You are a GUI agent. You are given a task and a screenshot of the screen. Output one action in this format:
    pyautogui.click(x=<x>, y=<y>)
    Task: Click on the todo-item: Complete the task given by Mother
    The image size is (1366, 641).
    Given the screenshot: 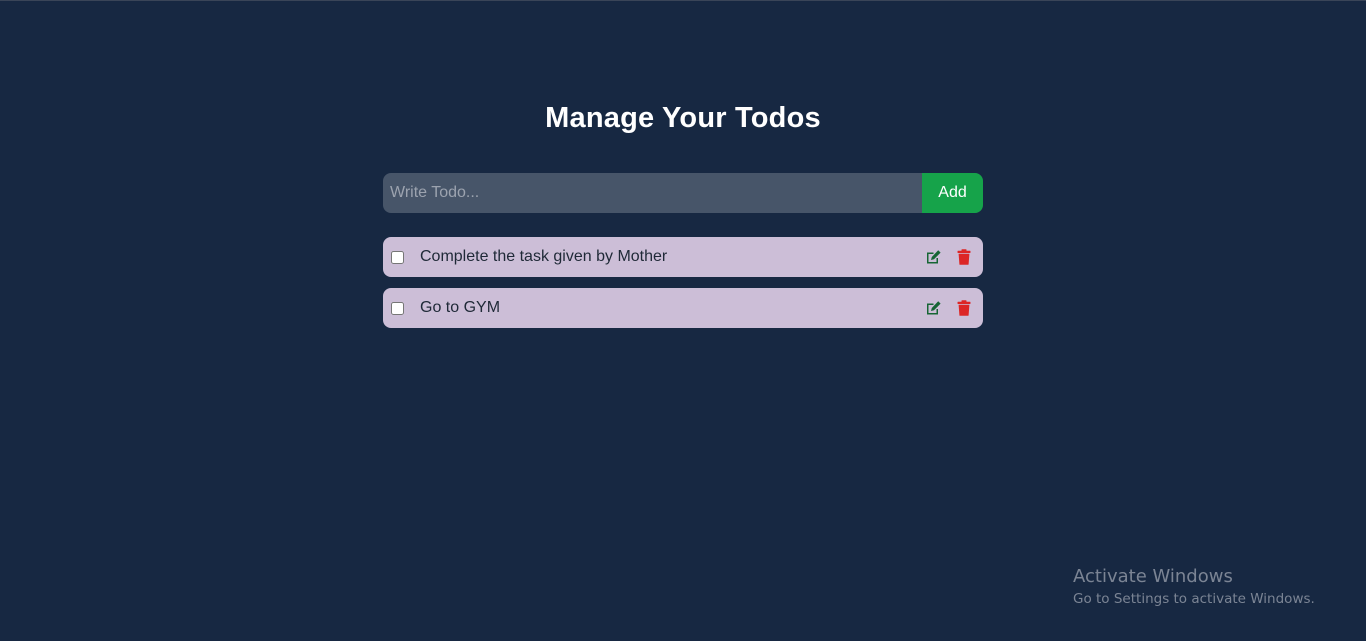 What is the action you would take?
    pyautogui.click(x=683, y=257)
    